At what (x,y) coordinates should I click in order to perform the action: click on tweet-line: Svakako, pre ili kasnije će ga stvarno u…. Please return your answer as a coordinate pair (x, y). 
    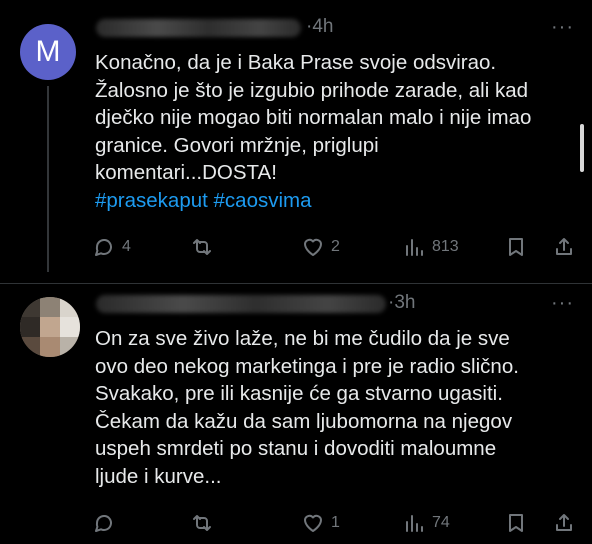
    Looking at the image, I should click on (299, 393).